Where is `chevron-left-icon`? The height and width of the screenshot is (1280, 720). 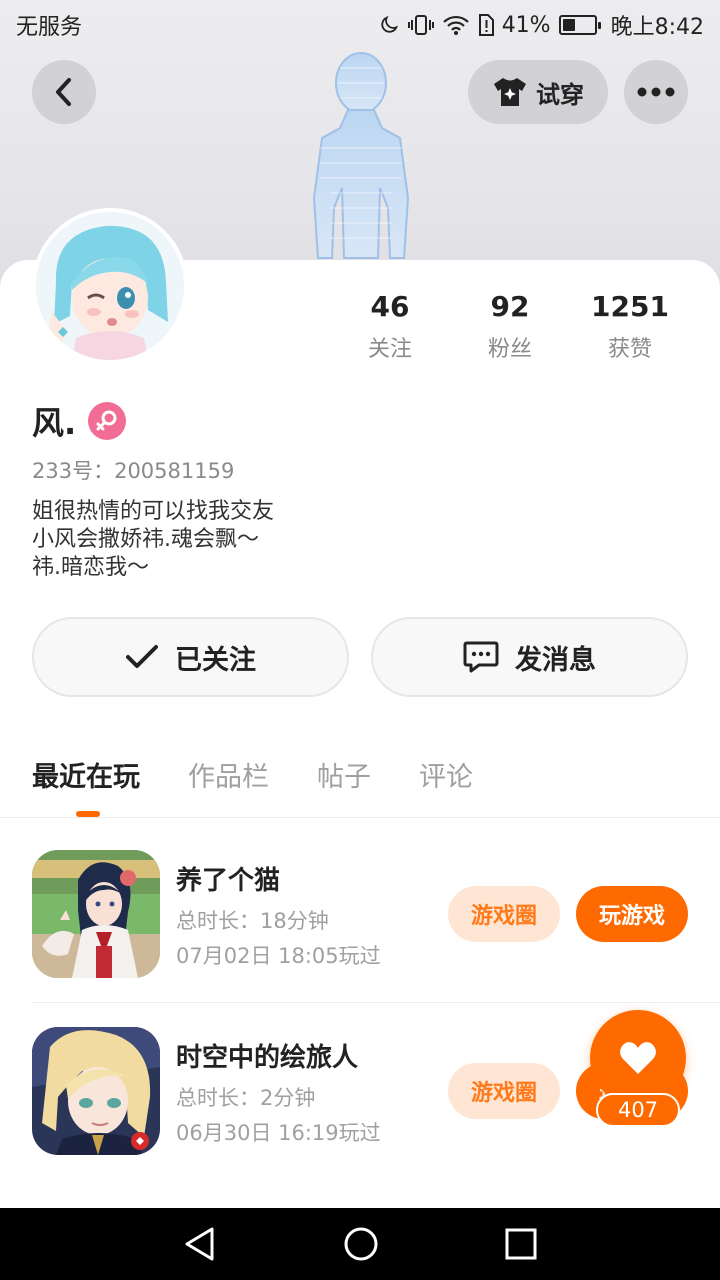 chevron-left-icon is located at coordinates (63, 92).